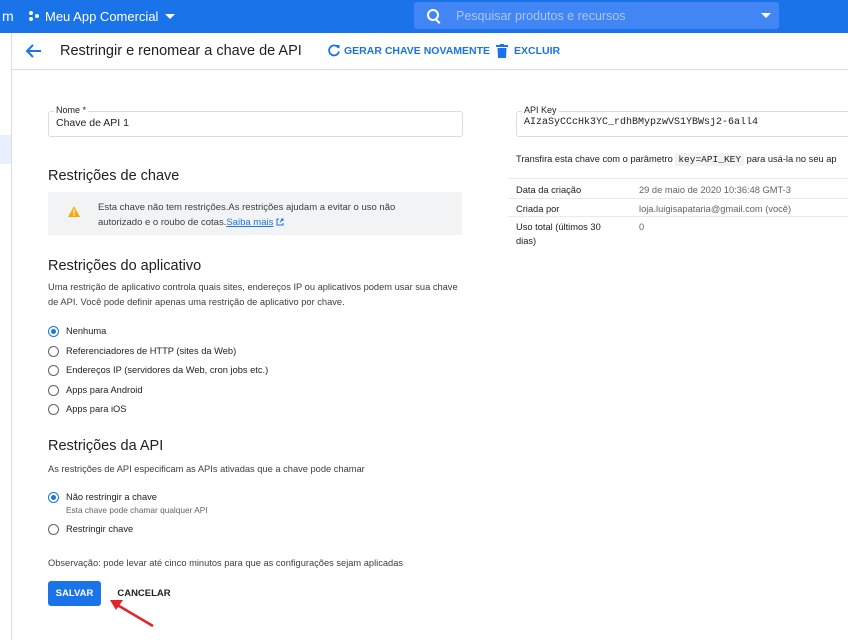 This screenshot has width=848, height=640. Describe the element at coordinates (137, 510) in the screenshot. I see `radio-sublabel: Esta chave pode chamar qualquer API` at that location.